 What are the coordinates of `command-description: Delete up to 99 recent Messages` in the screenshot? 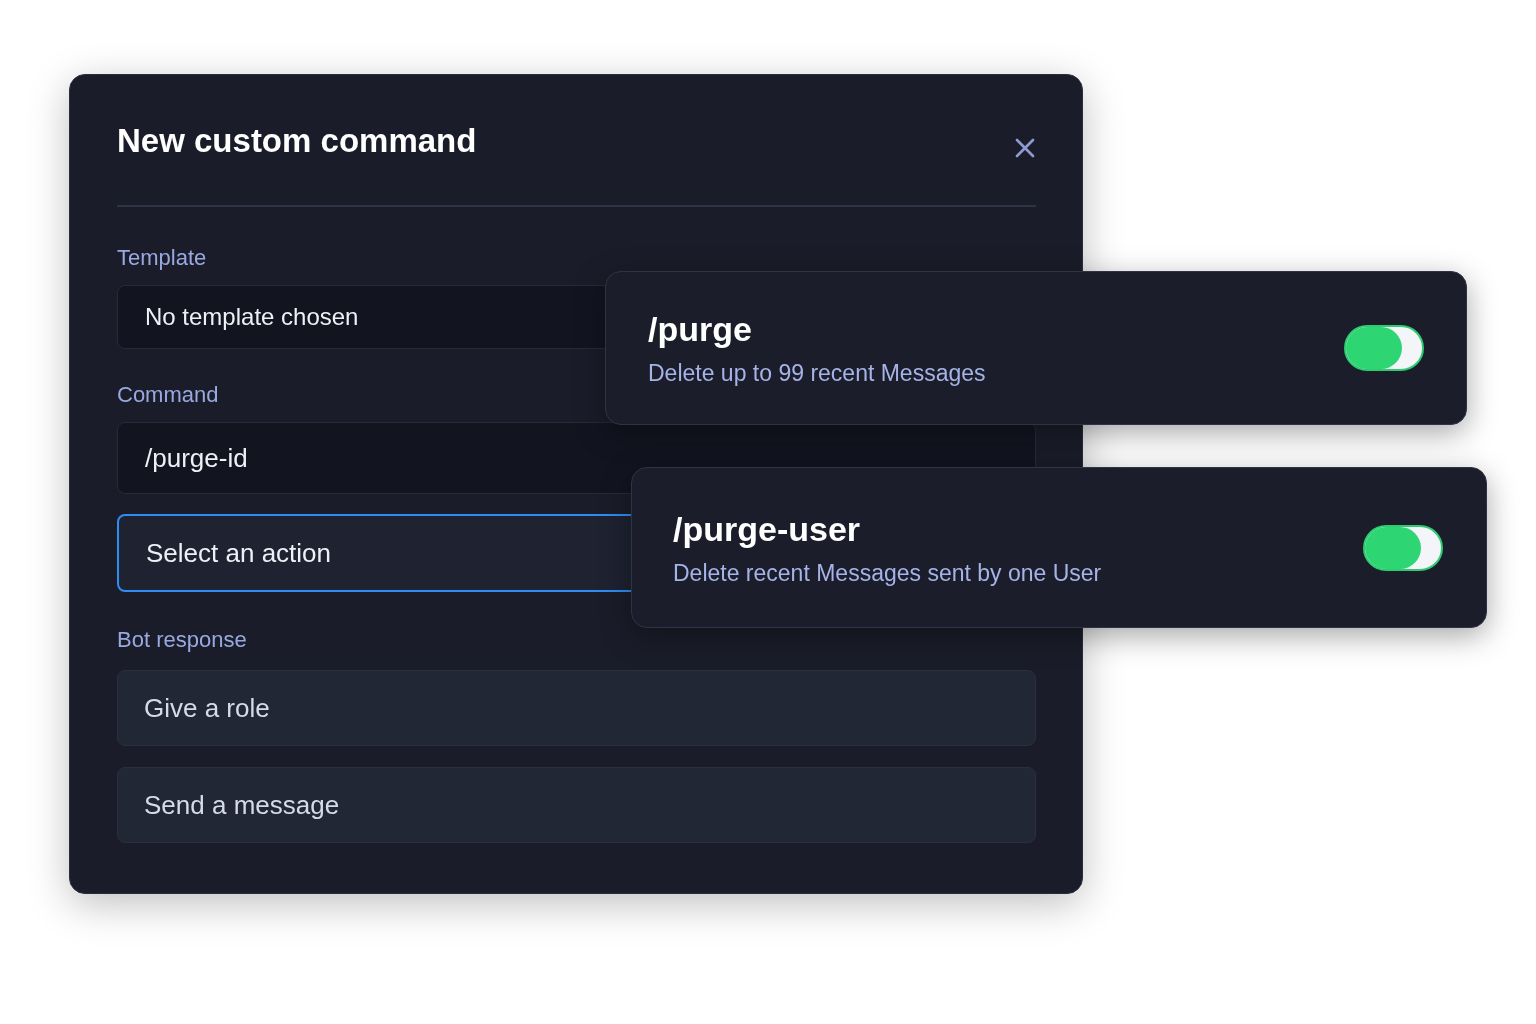 It's located at (817, 373).